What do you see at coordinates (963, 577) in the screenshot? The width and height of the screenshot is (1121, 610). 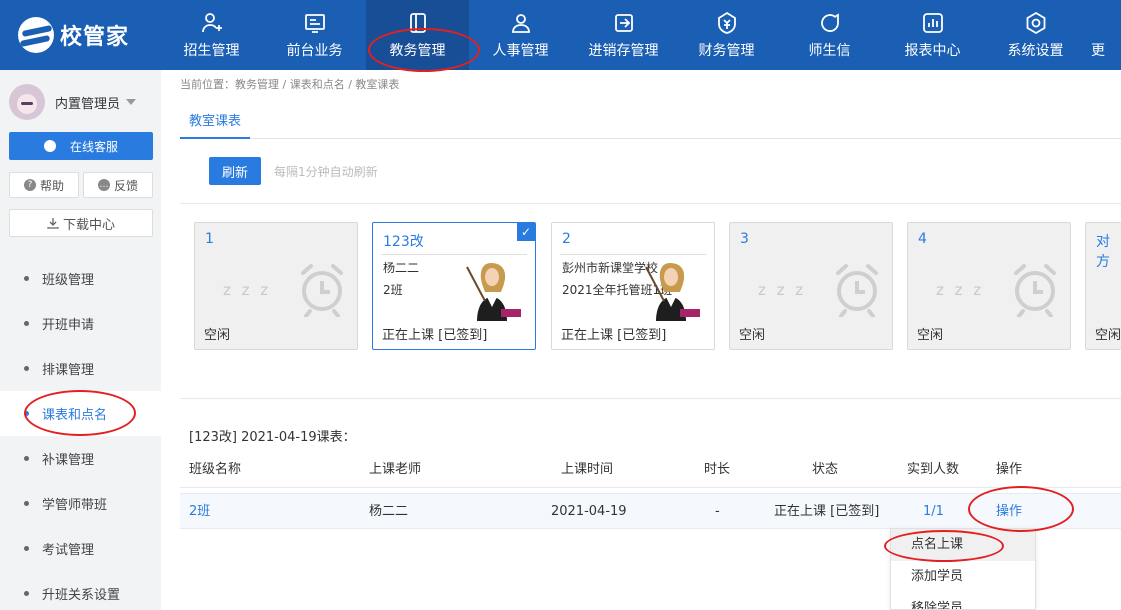 I see `menu-item-add-student: 添加学员` at bounding box center [963, 577].